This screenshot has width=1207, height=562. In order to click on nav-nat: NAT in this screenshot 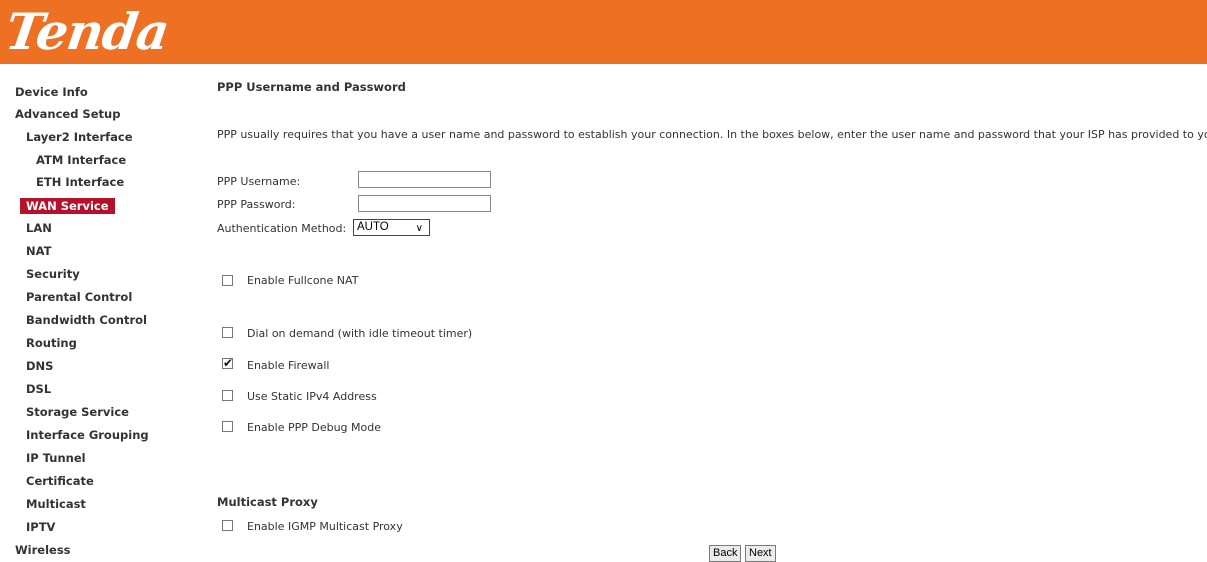, I will do `click(38, 251)`.